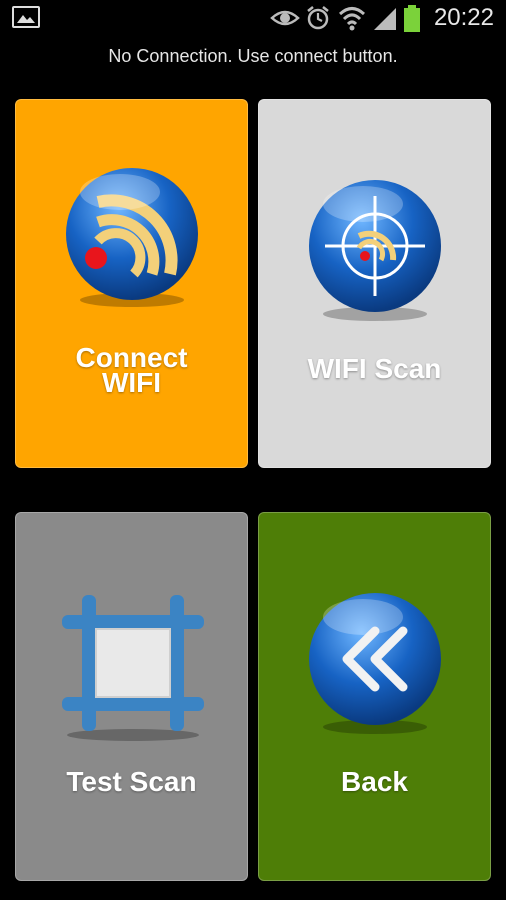 Image resolution: width=506 pixels, height=900 pixels. I want to click on connect-wifi-label: Connect WIFI, so click(131, 371).